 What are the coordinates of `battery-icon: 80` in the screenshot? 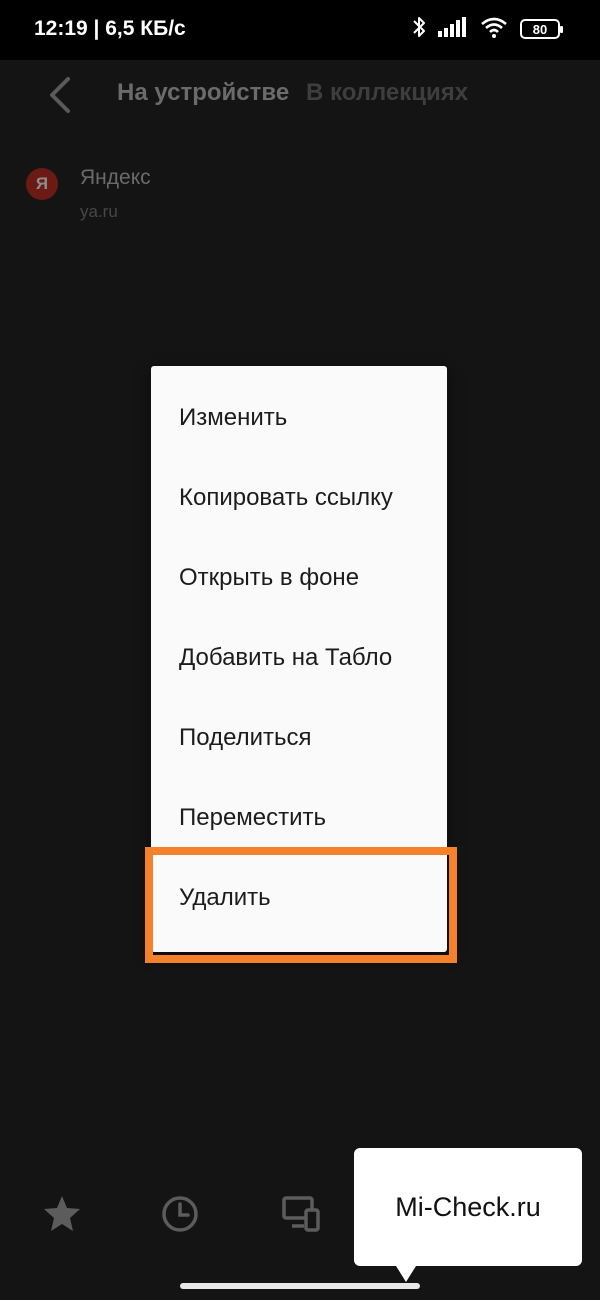 It's located at (541, 29).